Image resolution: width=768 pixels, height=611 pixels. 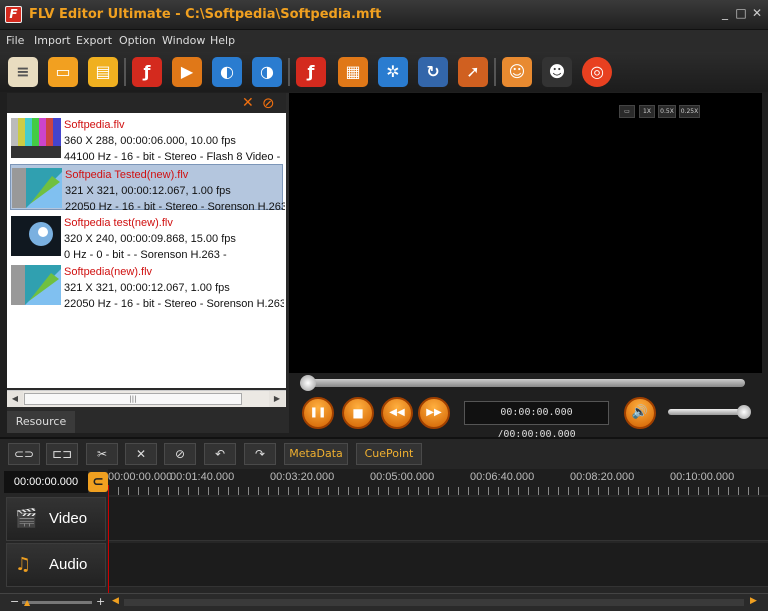 What do you see at coordinates (495, 72) in the screenshot?
I see `toolbar-separator` at bounding box center [495, 72].